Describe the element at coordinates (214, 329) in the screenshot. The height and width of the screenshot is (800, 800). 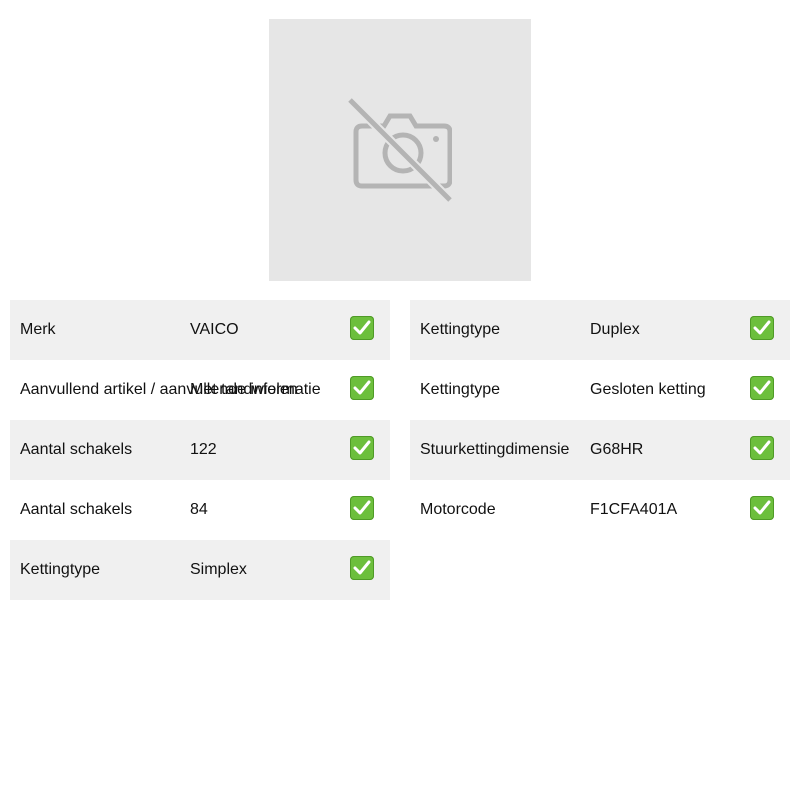
I see `spec-value: VAICO` at that location.